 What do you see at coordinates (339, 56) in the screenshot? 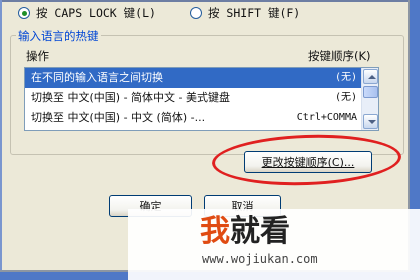
I see `sequence-column-header: 按键顺序(K)` at bounding box center [339, 56].